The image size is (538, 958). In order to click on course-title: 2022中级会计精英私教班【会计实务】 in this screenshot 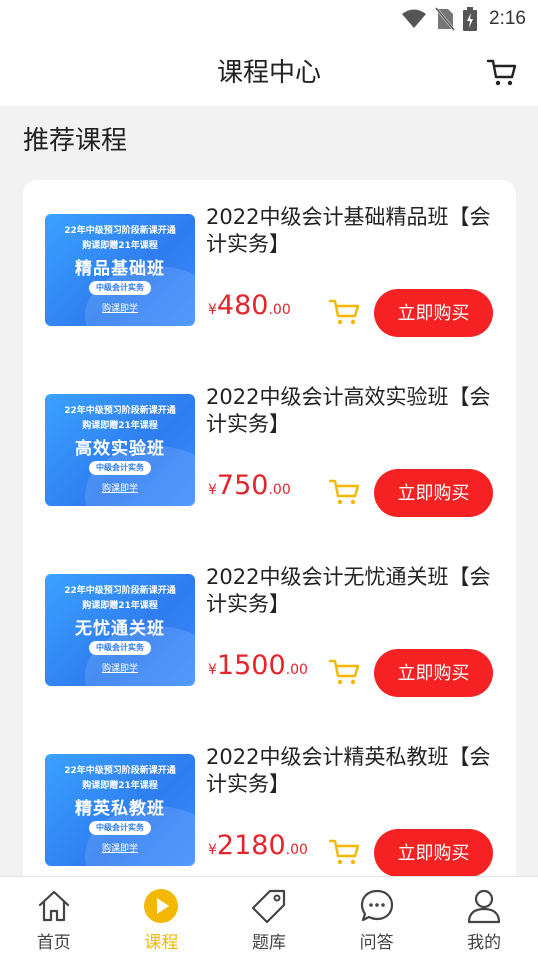, I will do `click(356, 771)`.